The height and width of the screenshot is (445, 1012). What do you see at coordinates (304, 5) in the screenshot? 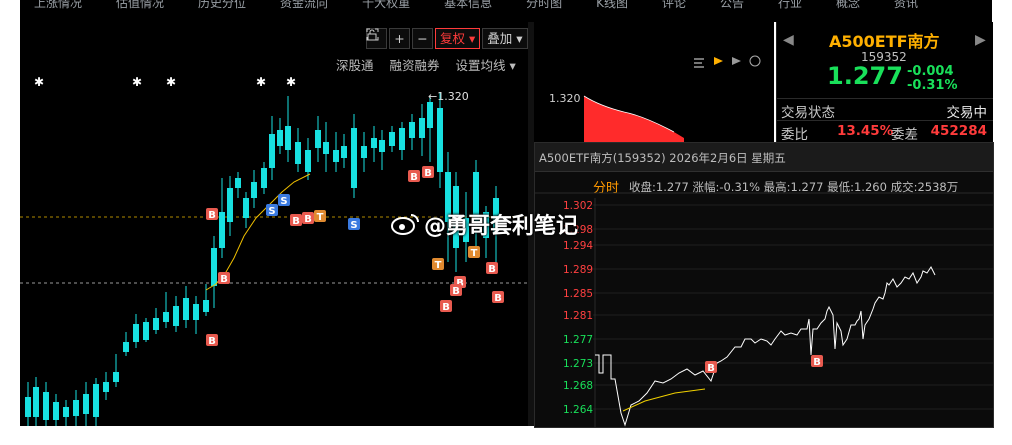
I see `menu-item: 资金流向` at bounding box center [304, 5].